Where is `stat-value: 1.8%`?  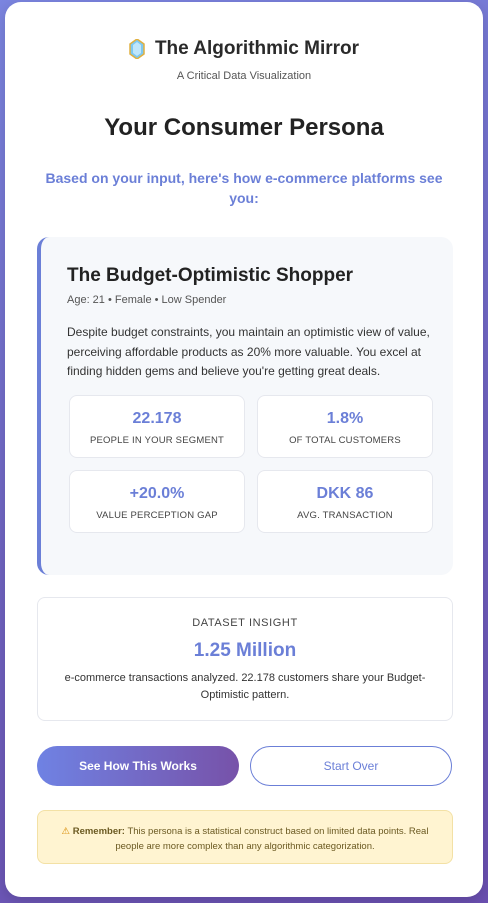 stat-value: 1.8% is located at coordinates (345, 418).